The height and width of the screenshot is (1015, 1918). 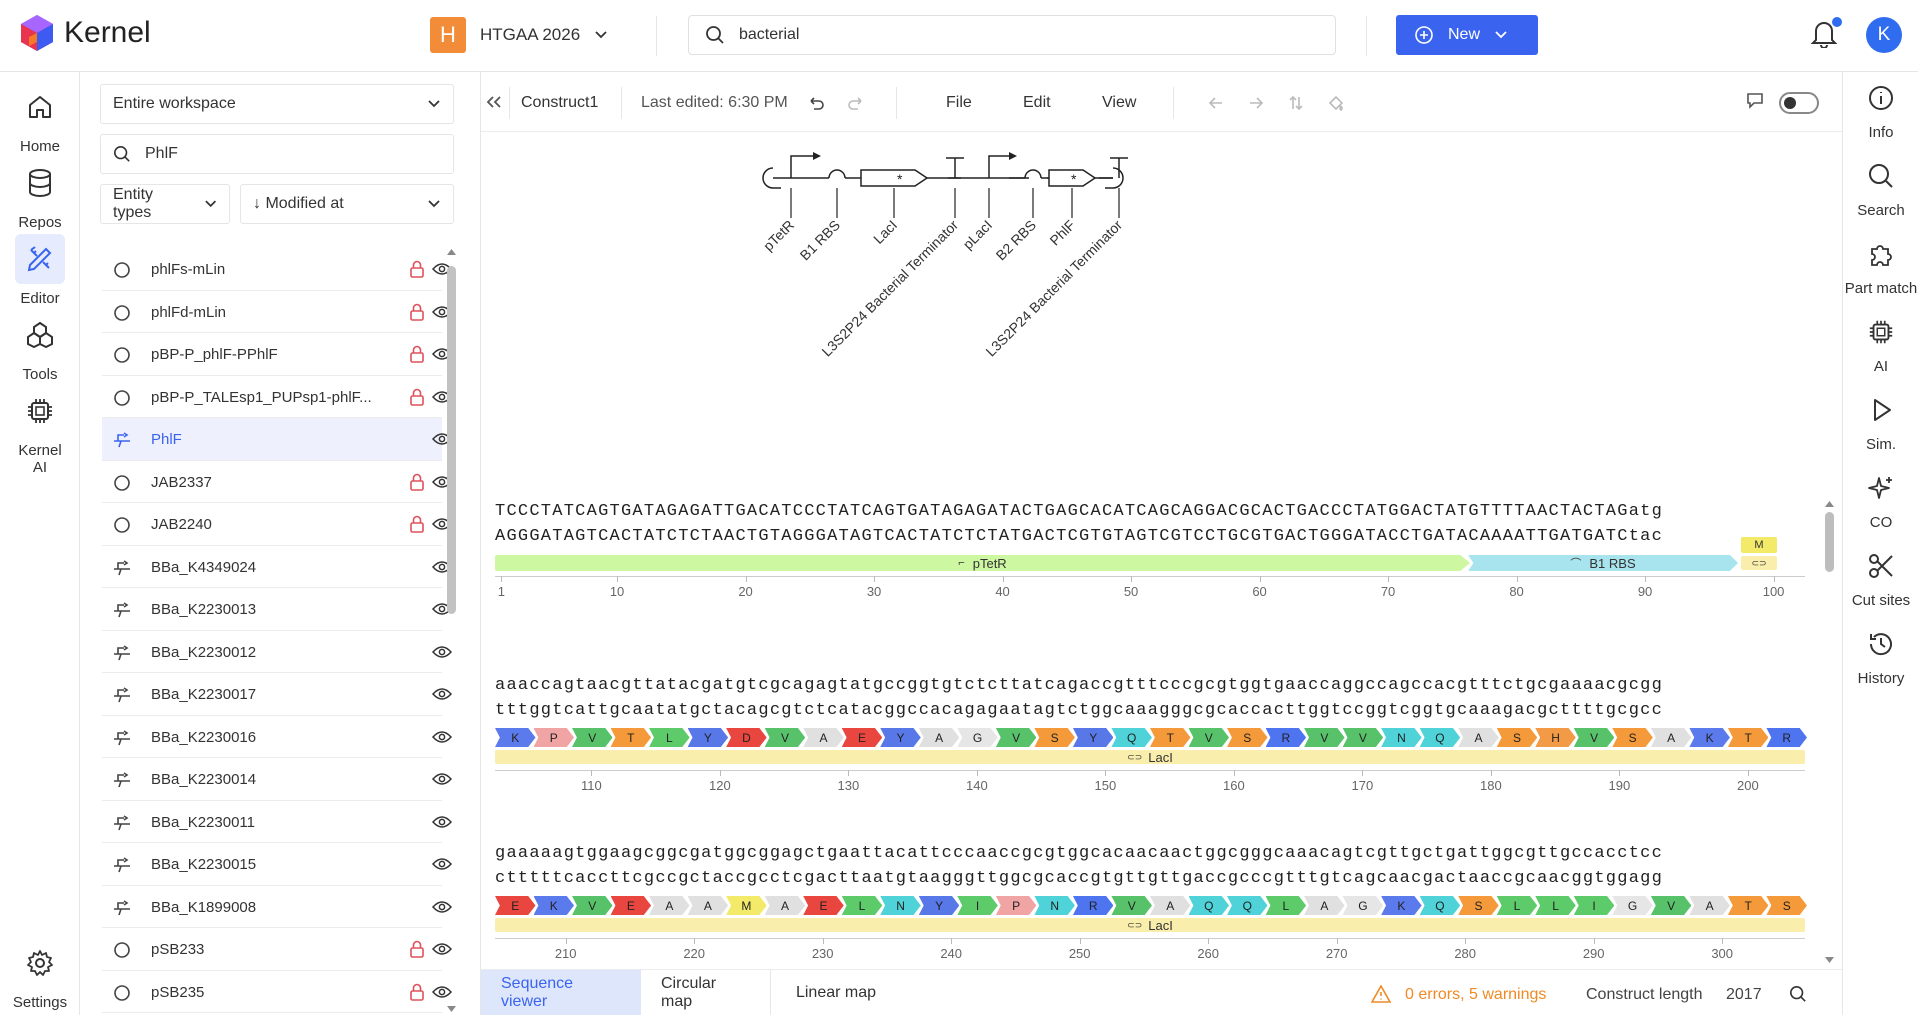 What do you see at coordinates (40, 974) in the screenshot?
I see `nav-settings: Settings` at bounding box center [40, 974].